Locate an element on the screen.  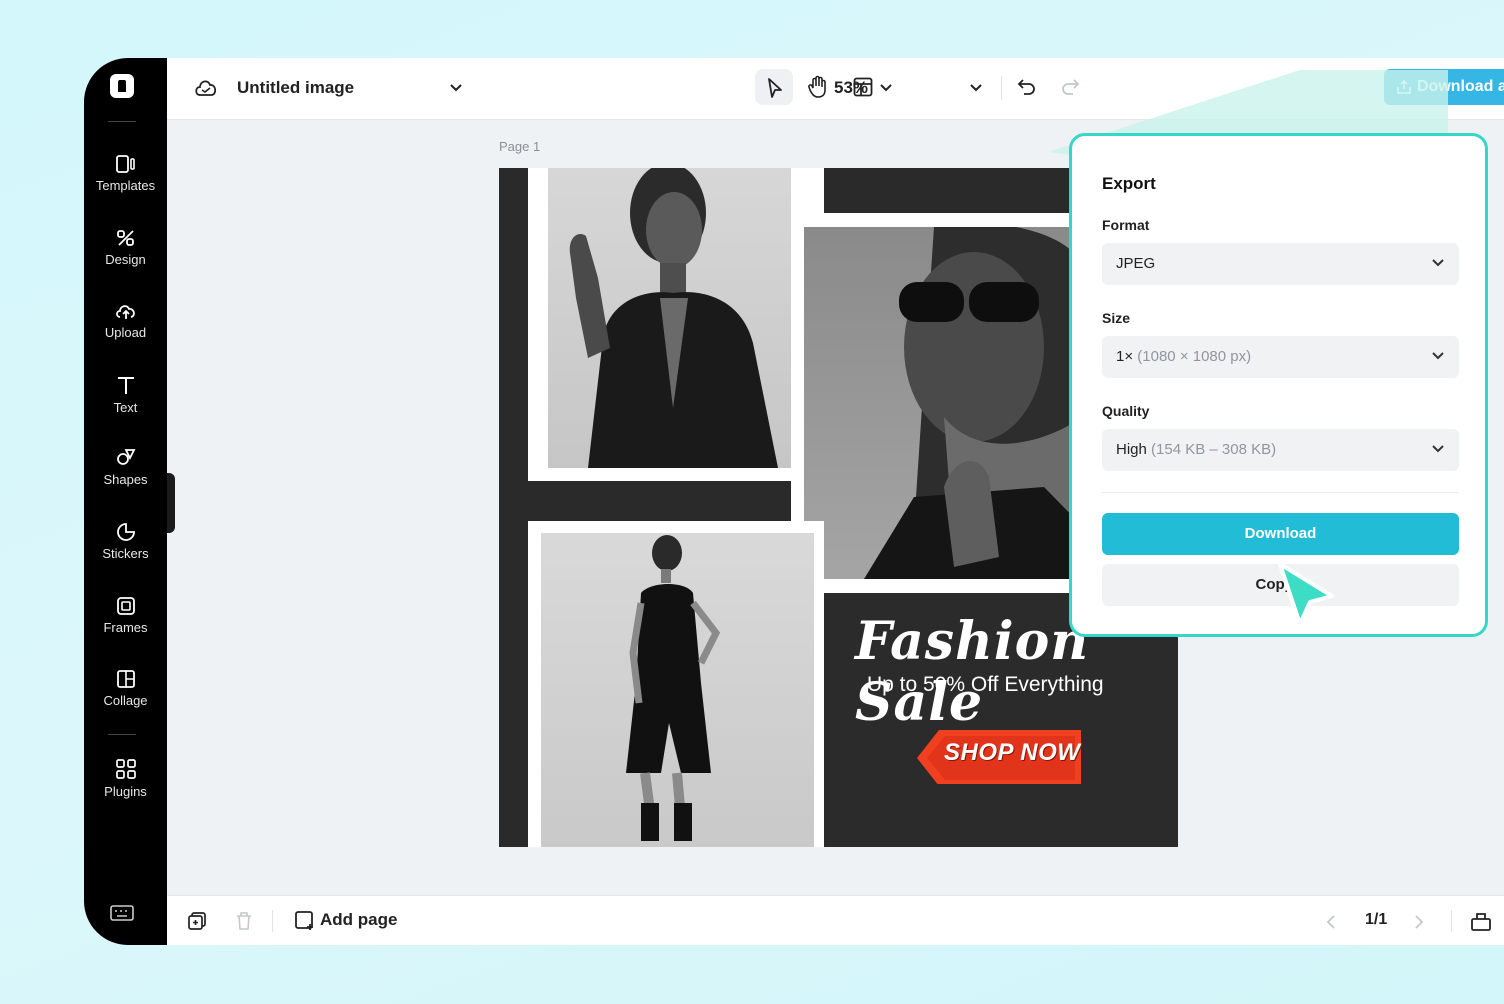
export-divider is located at coordinates (1280, 492).